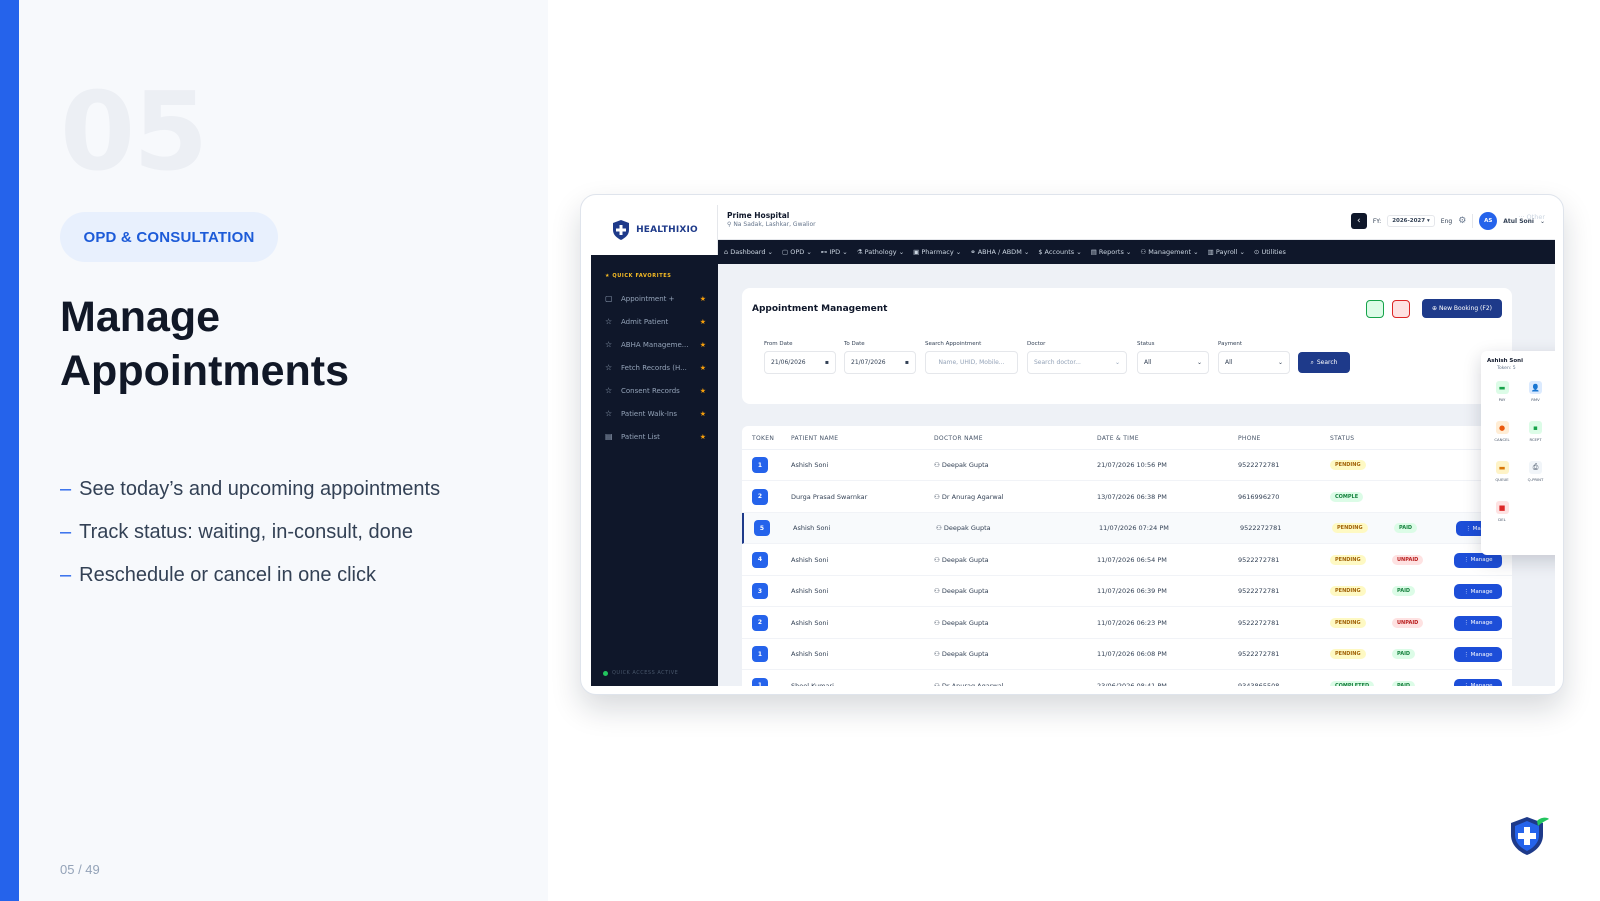 Image resolution: width=1600 pixels, height=901 pixels. What do you see at coordinates (1462, 308) in the screenshot?
I see `new-booking-button: ⊕ New Booking (F2)` at bounding box center [1462, 308].